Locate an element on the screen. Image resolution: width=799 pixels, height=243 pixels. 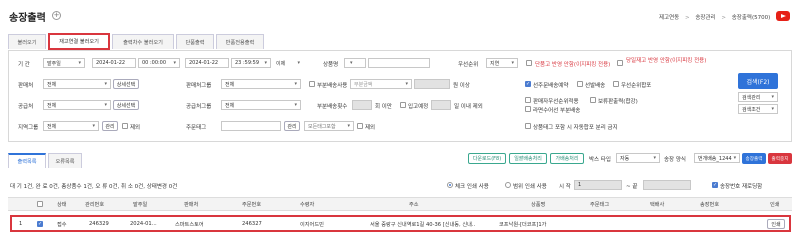
box-type-select: 자동 is located at coordinates (638, 158).